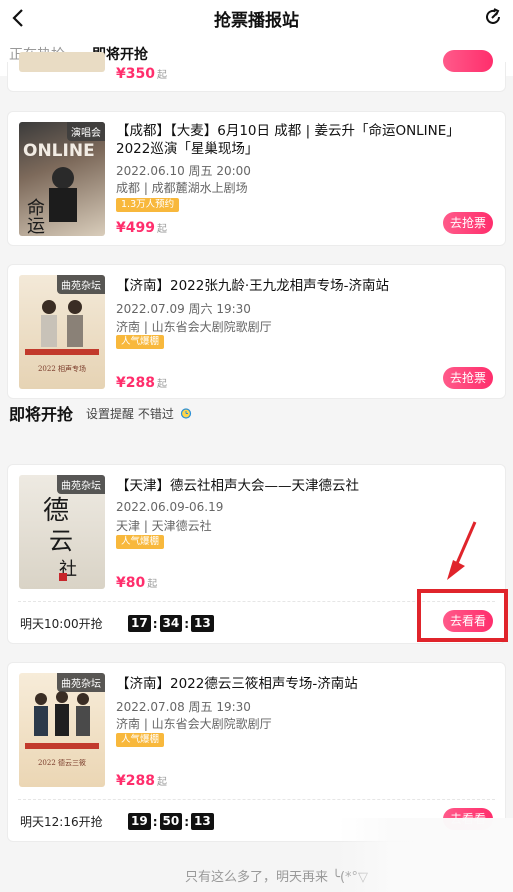  What do you see at coordinates (59, 151) in the screenshot?
I see `svg-text: ONLINE` at bounding box center [59, 151].